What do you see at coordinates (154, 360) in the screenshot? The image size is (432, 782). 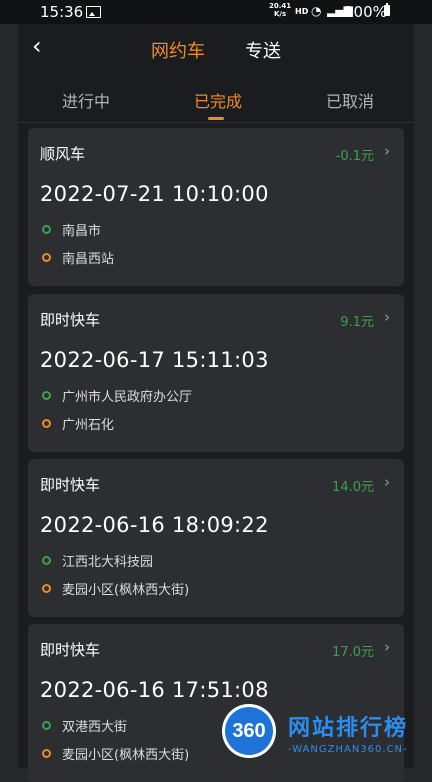 I see `order-time: 2022-06-17 15:11:03` at bounding box center [154, 360].